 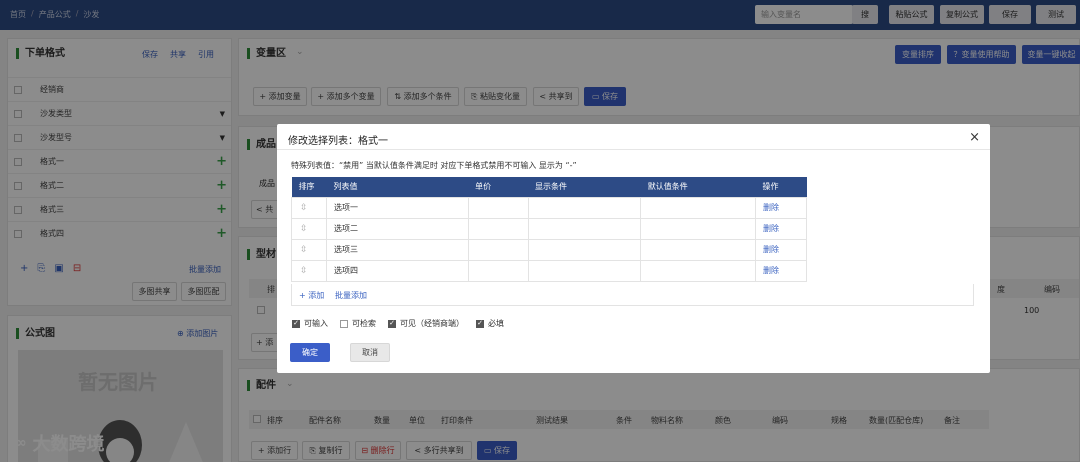 What do you see at coordinates (311, 295) in the screenshot?
I see `add-option-link: + 添加` at bounding box center [311, 295].